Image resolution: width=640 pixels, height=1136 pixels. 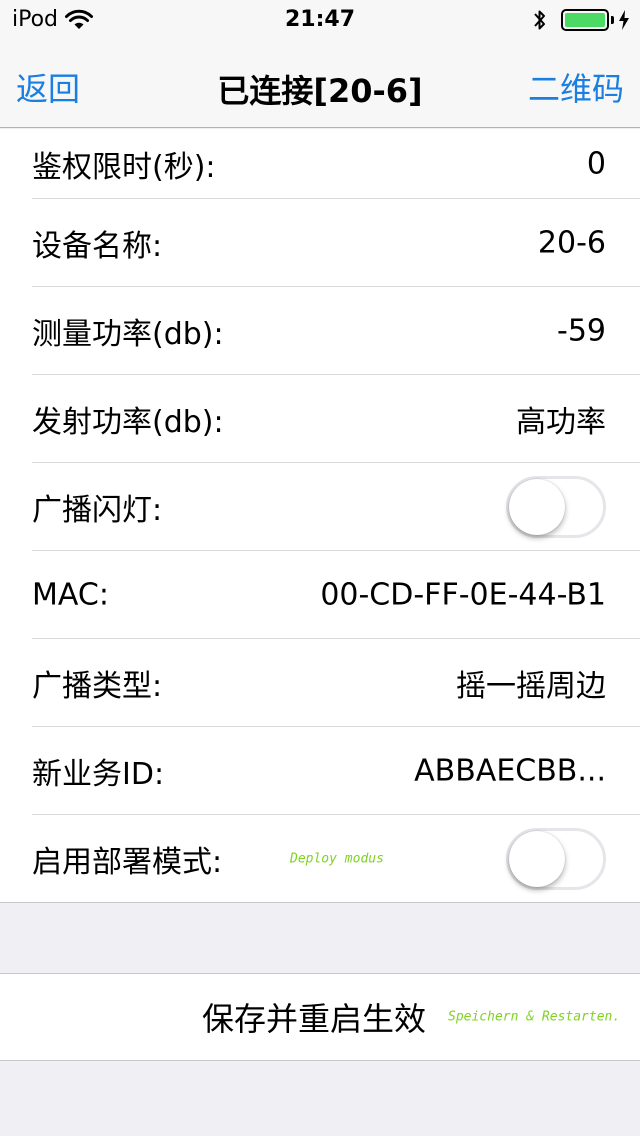 I want to click on status-right, so click(x=581, y=20).